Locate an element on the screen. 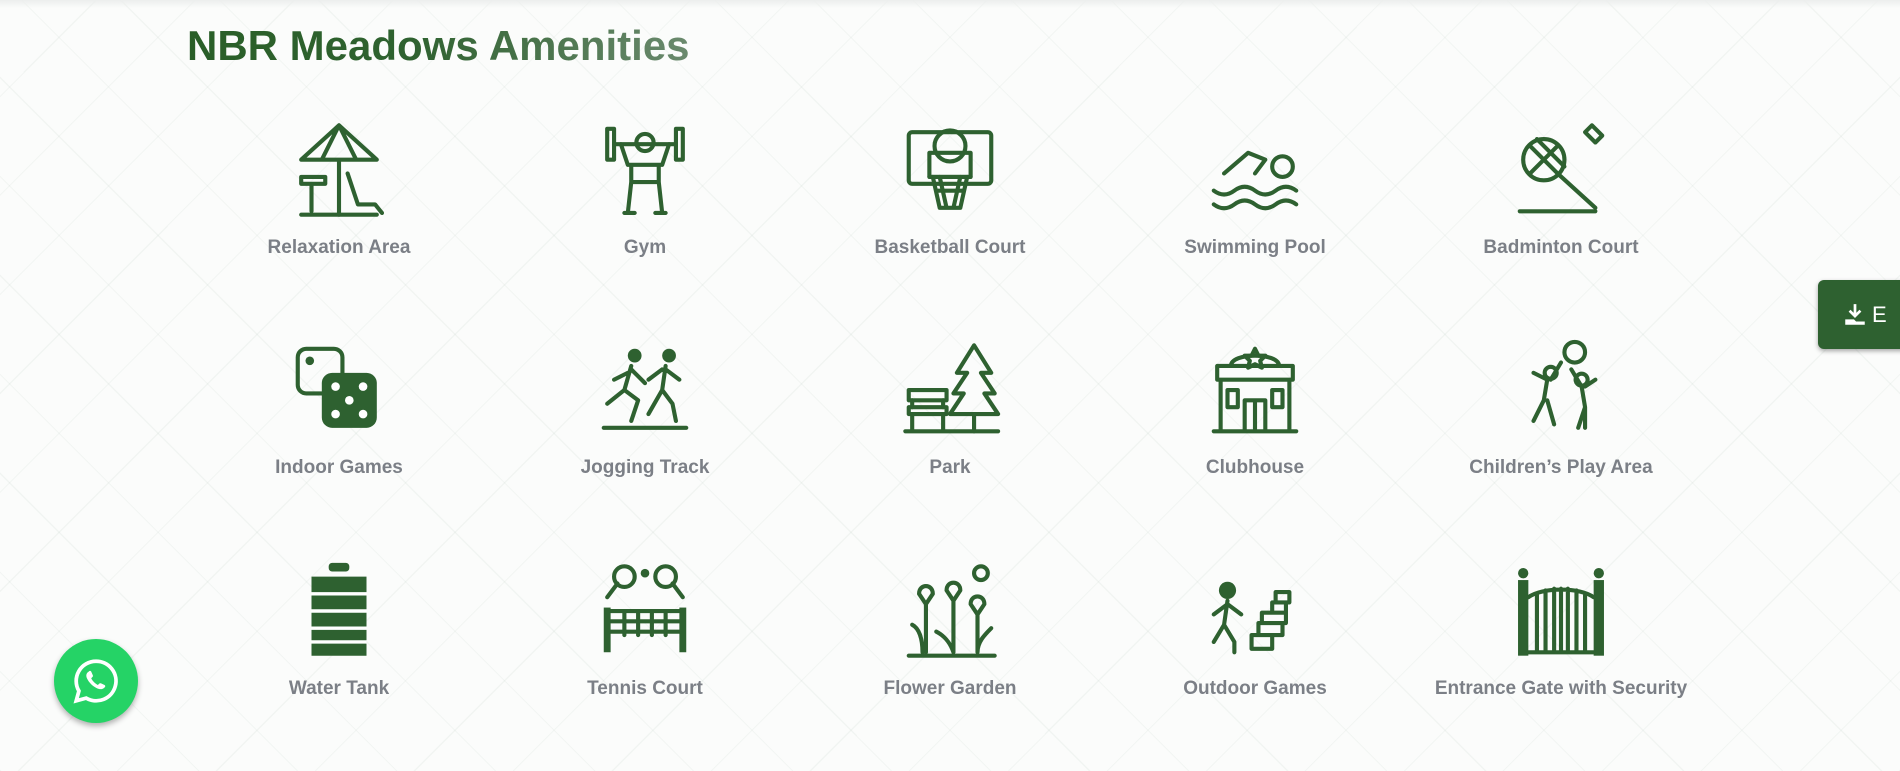  amenity-label: Relaxation Area is located at coordinates (339, 247).